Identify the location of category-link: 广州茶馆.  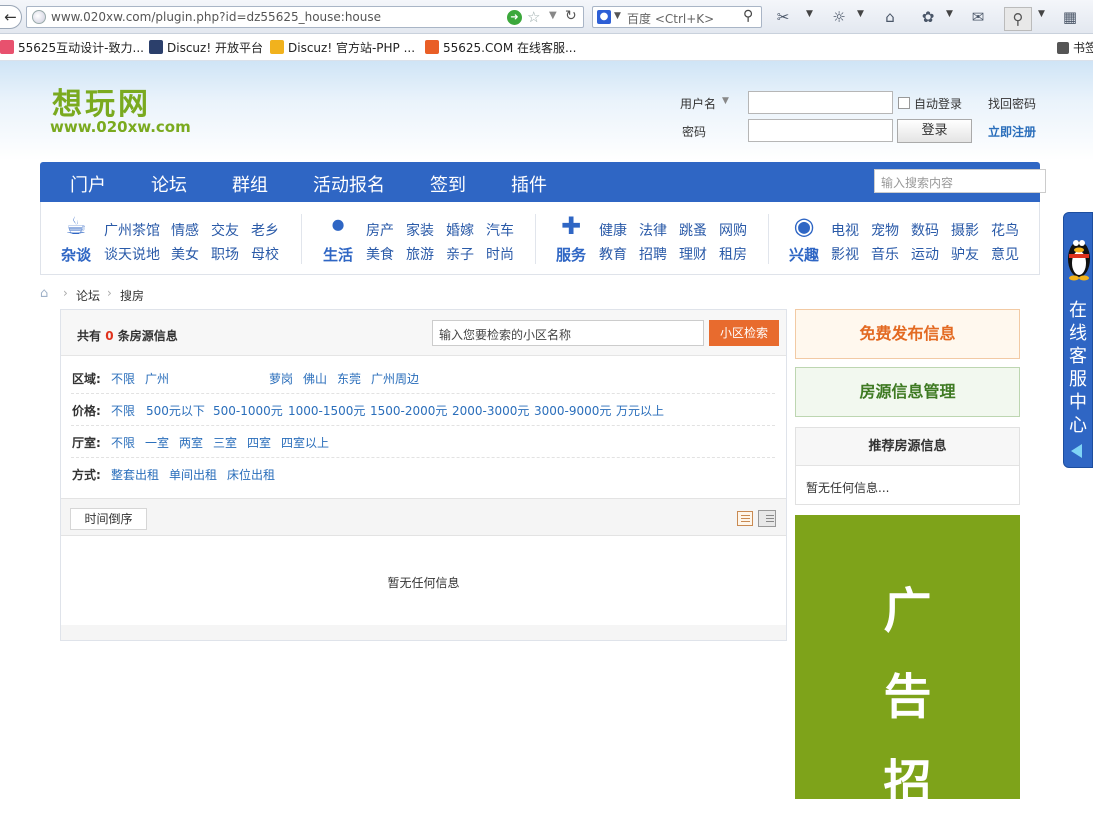
(132, 230).